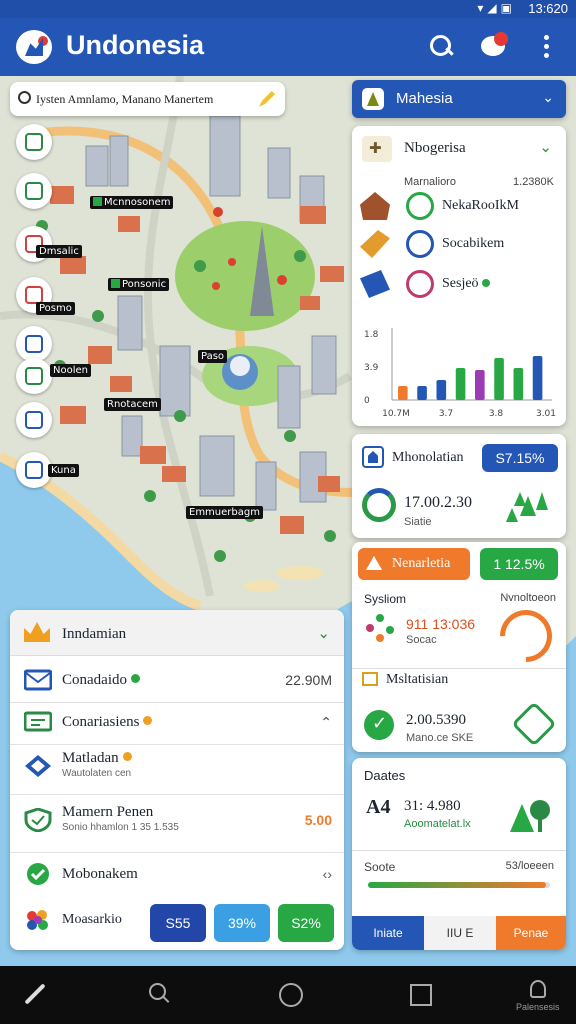  Describe the element at coordinates (459, 885) in the screenshot. I see `progress-slider` at that location.